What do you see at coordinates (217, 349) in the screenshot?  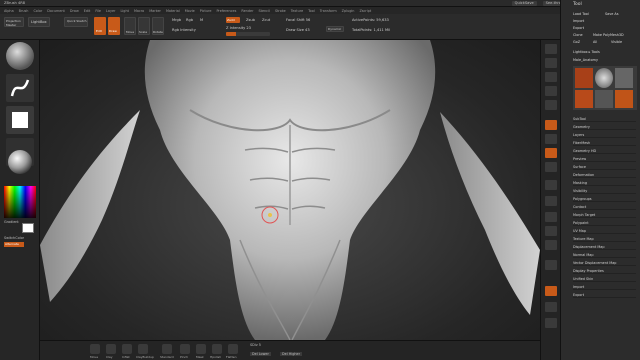 I see `brush-hpolish-button` at bounding box center [217, 349].